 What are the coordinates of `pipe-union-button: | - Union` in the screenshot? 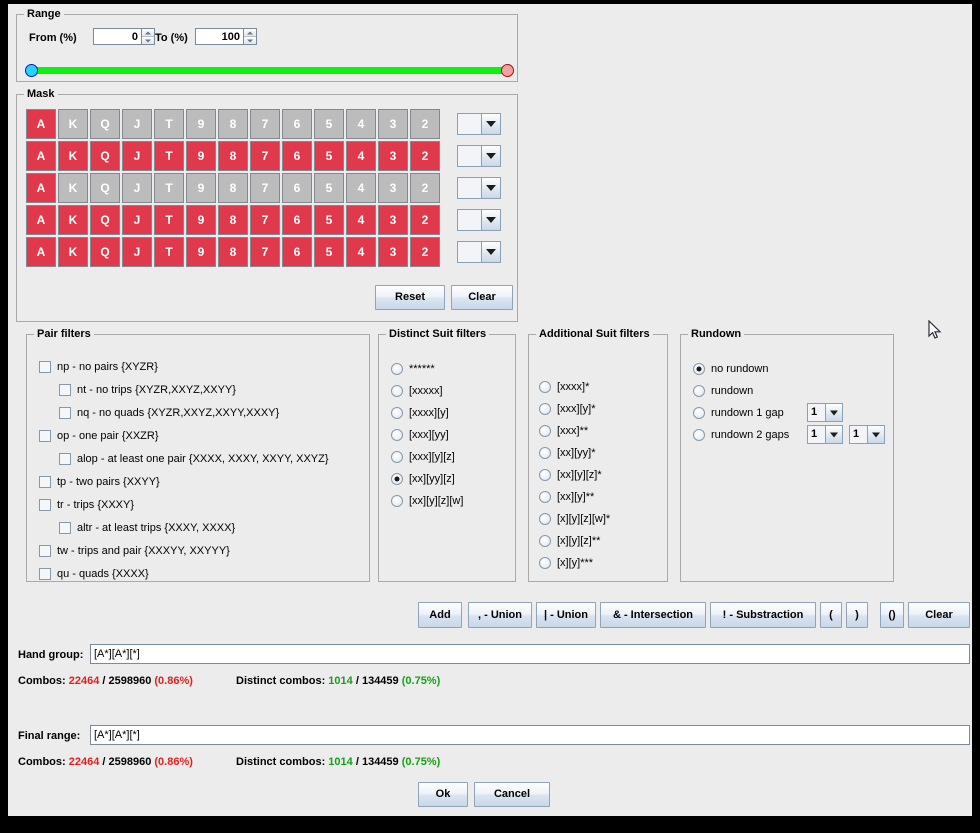 It's located at (566, 615).